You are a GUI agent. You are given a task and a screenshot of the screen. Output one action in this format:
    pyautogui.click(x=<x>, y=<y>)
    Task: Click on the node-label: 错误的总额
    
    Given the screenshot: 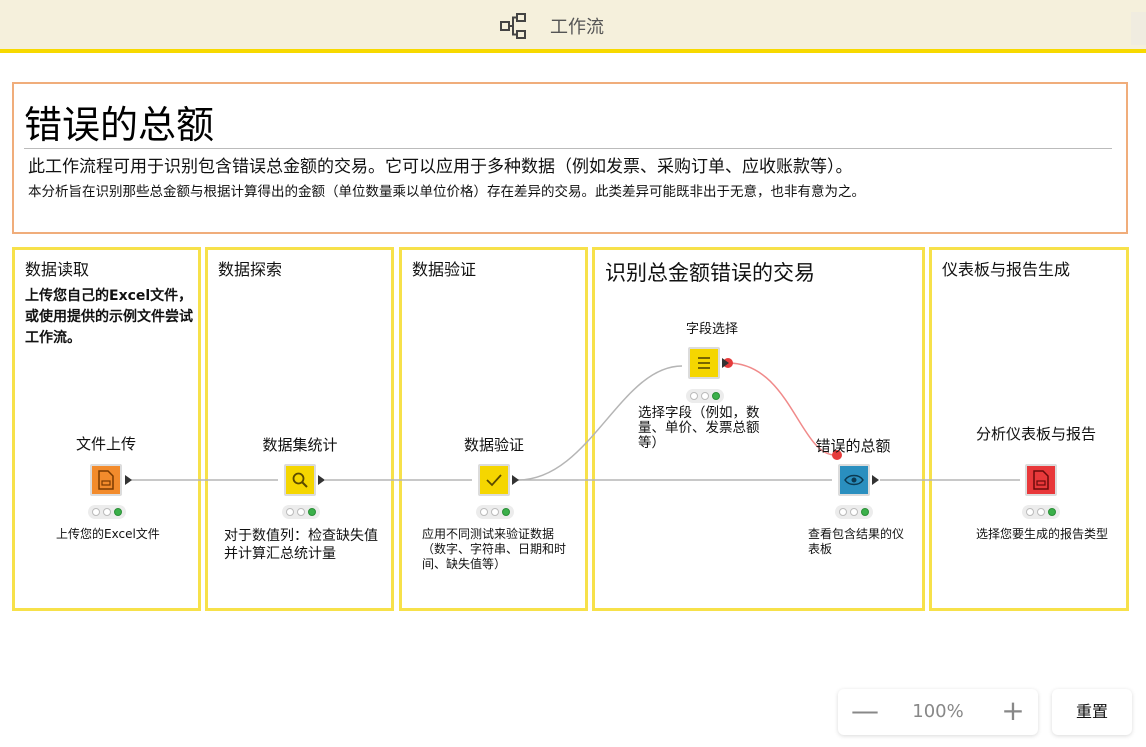 What is the action you would take?
    pyautogui.click(x=852, y=445)
    